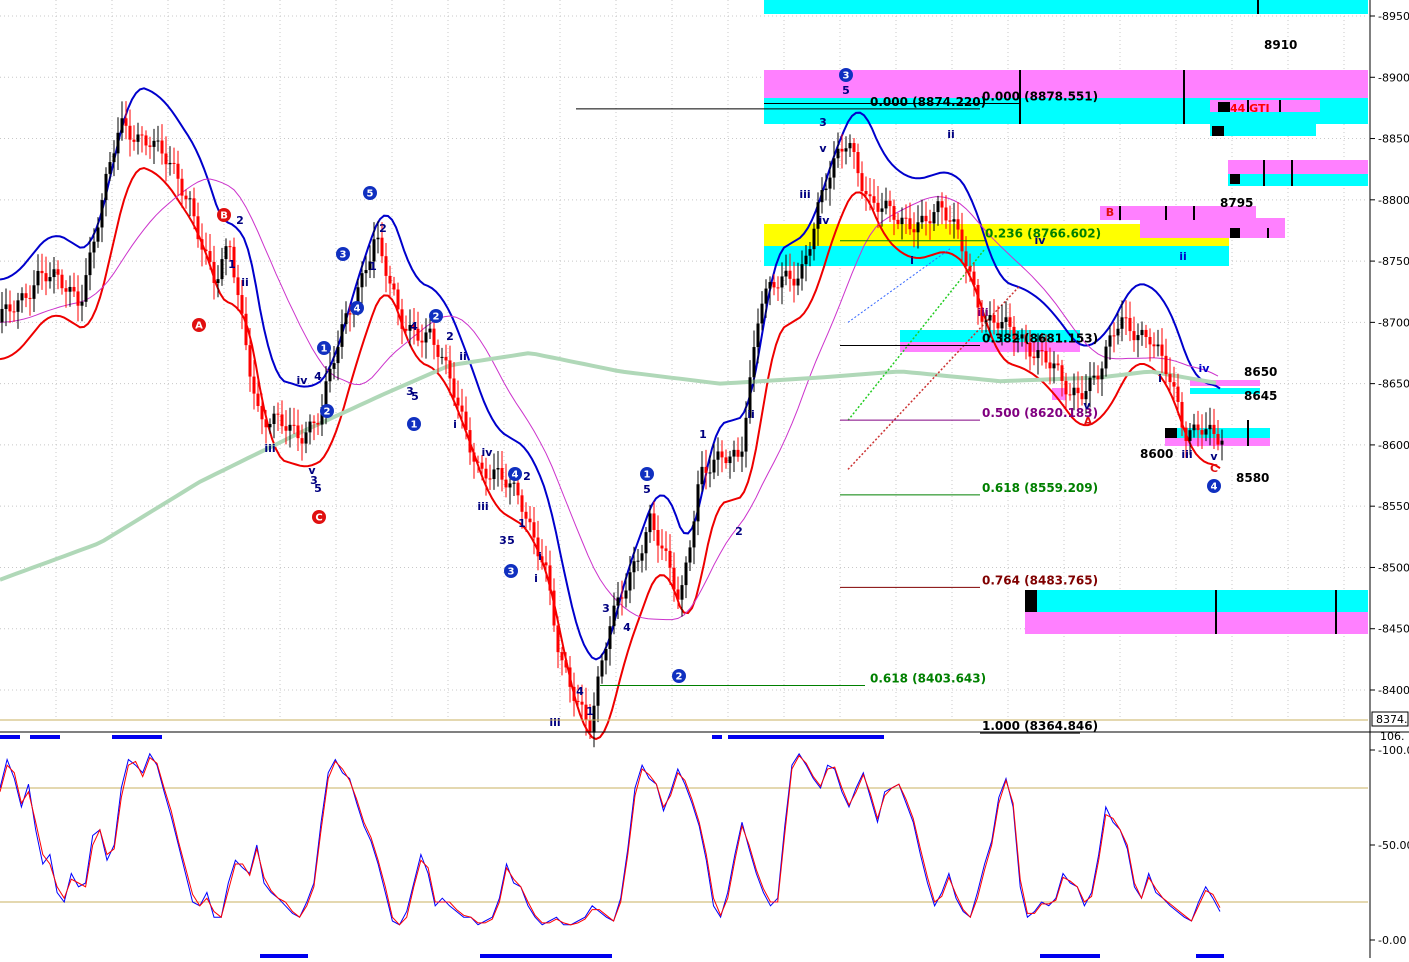 This screenshot has height=962, width=1409. I want to click on blue-wave-circle: 2, so click(679, 676).